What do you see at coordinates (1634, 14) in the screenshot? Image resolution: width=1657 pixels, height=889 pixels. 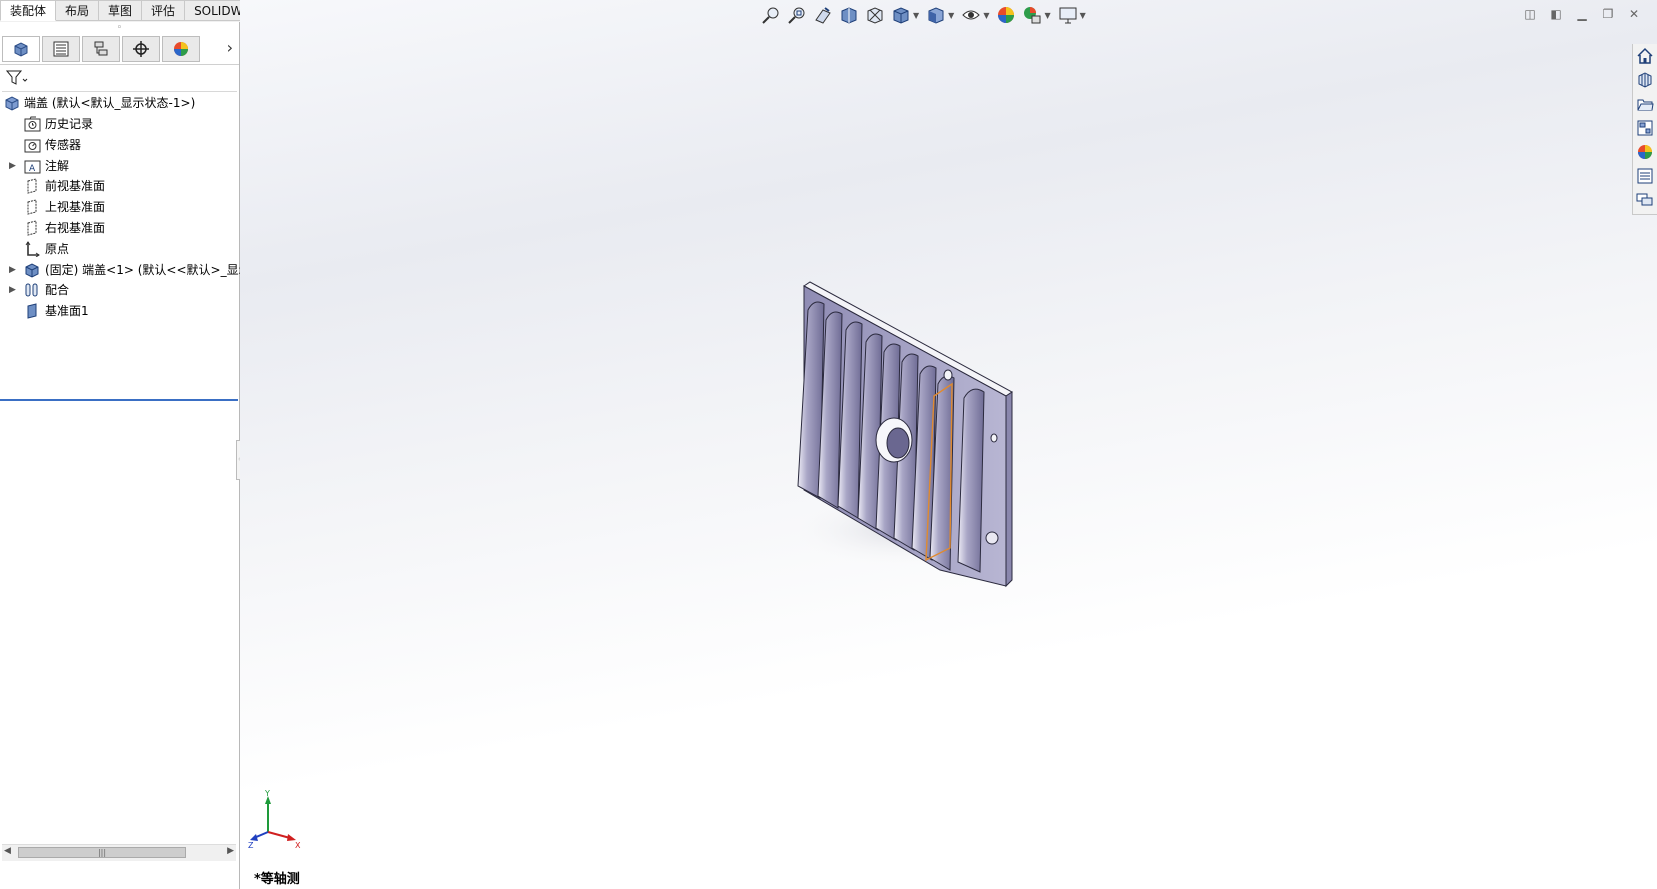 I see `close-icon: ✕` at bounding box center [1634, 14].